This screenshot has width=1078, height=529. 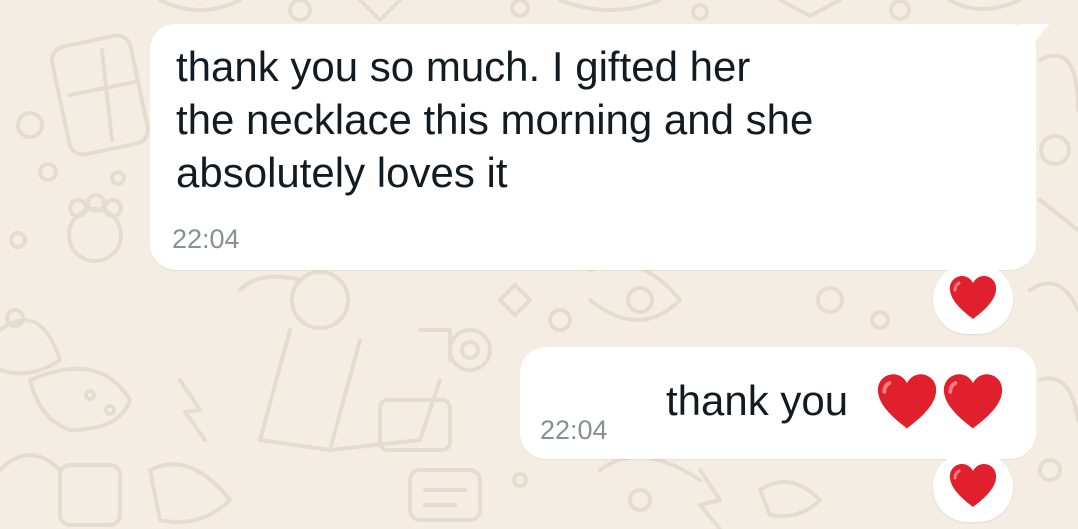 I want to click on message-text: thank you, so click(x=757, y=400).